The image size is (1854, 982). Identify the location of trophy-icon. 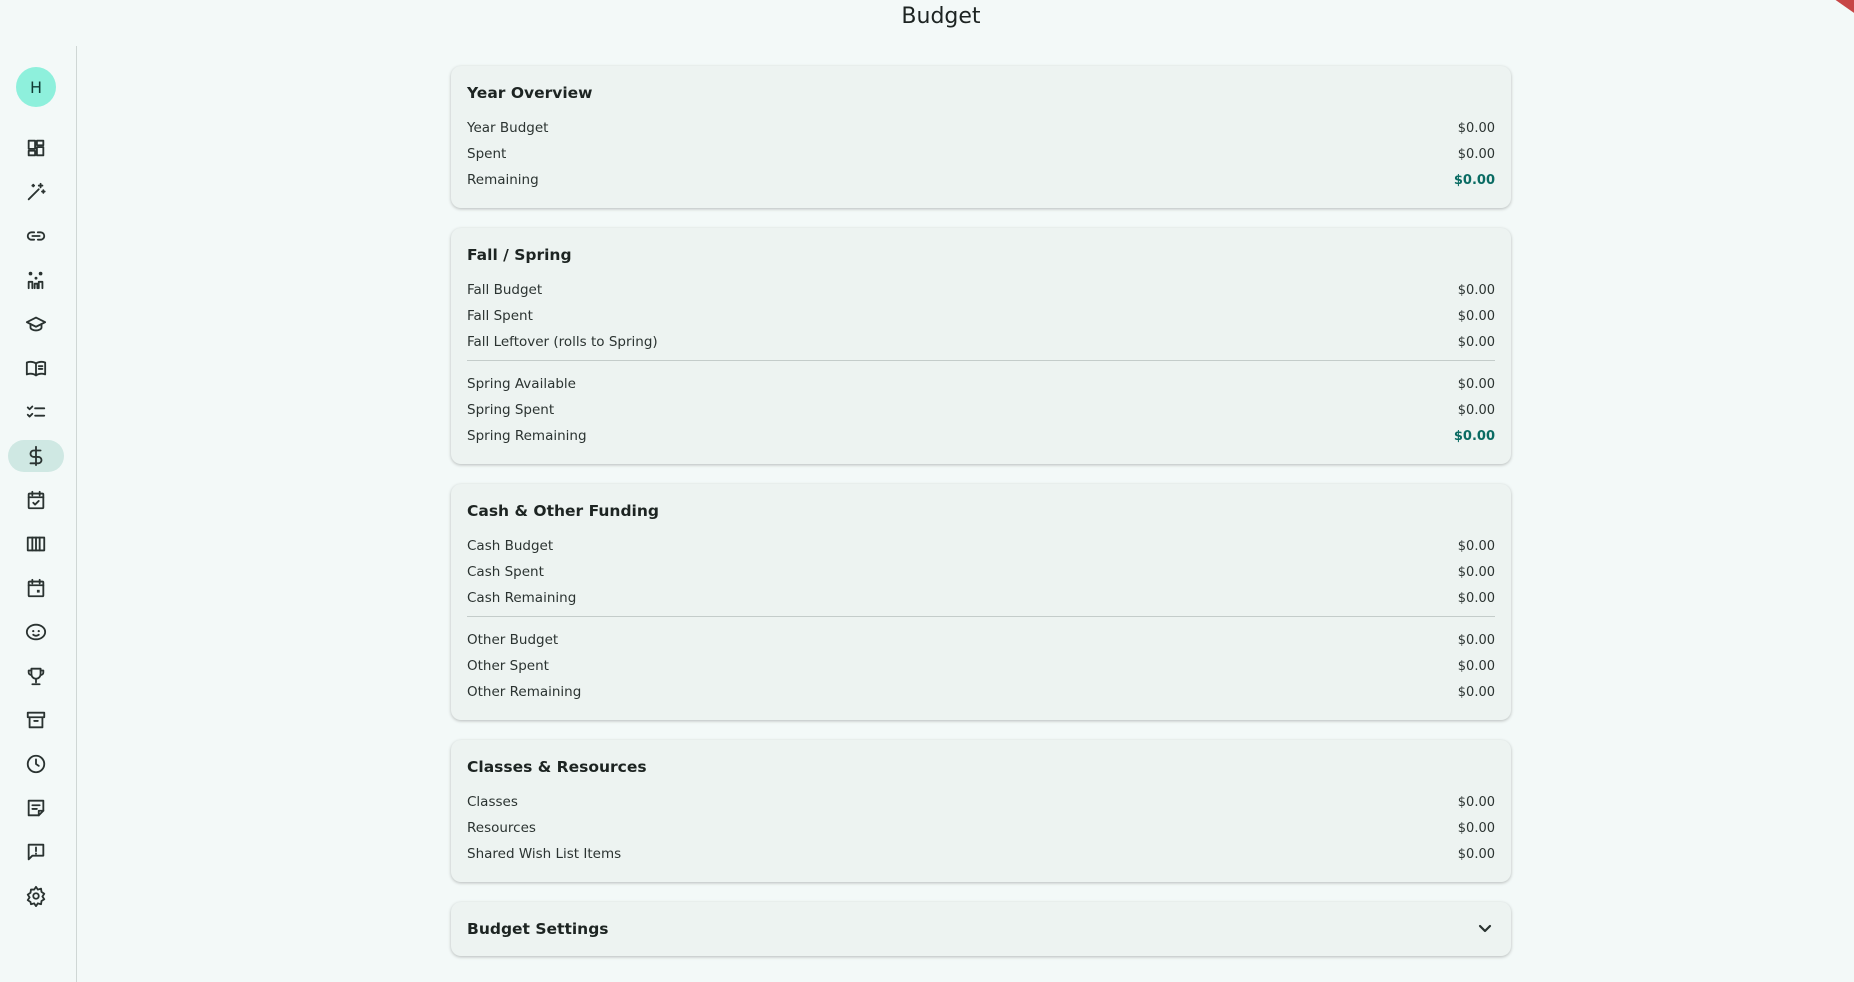
(36, 676).